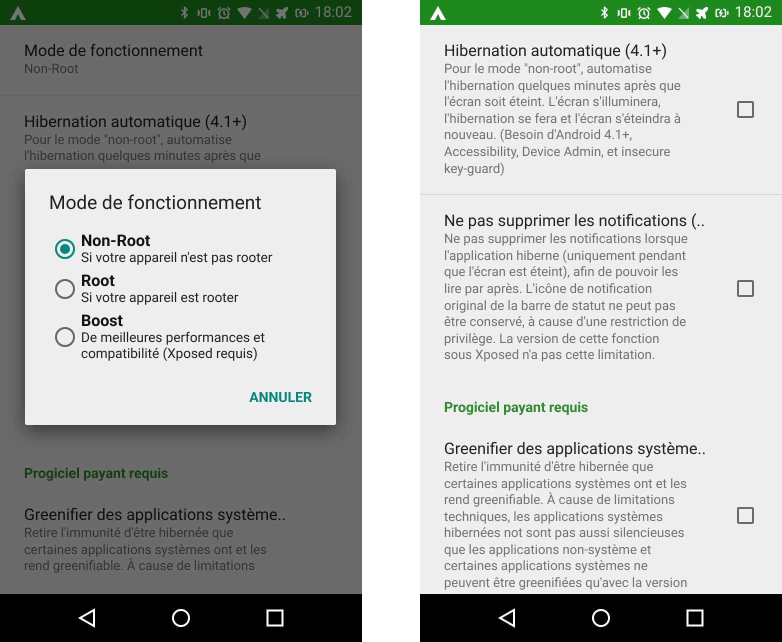 This screenshot has height=642, width=782. I want to click on setting-summary: Pour le mode "non-root", automatise l'hibernation quelques minutes après que l'écran soit éteint. L'écran s'illuminera, l'hibernation se fera et l'écran s'éteindra à nouveau. (Besoin d'Android 4.1+, Accessibility, Device Admin, et insecure key-guard), so click(563, 120).